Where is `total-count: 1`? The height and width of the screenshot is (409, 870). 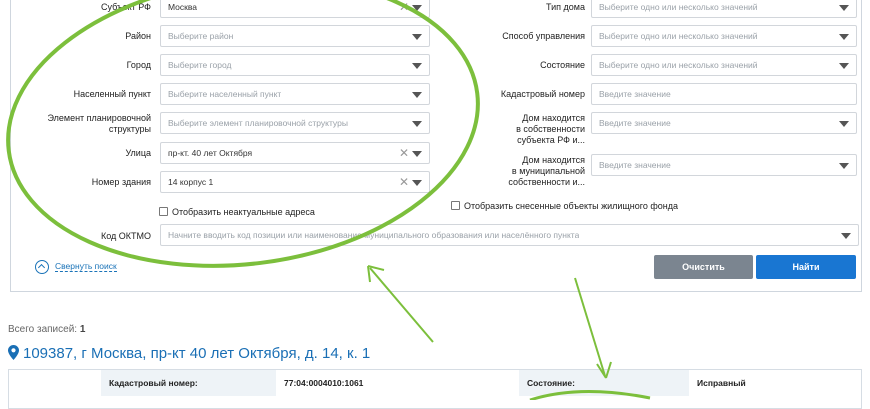 total-count: 1 is located at coordinates (82, 329).